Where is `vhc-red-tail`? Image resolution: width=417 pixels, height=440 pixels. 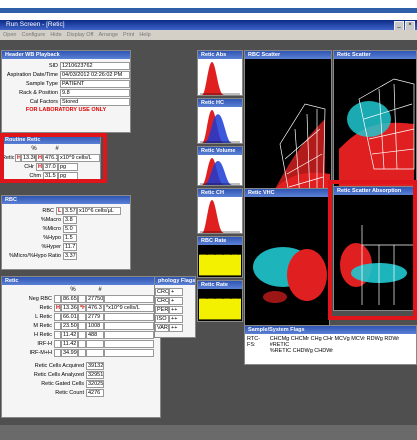 vhc-red-tail is located at coordinates (275, 297).